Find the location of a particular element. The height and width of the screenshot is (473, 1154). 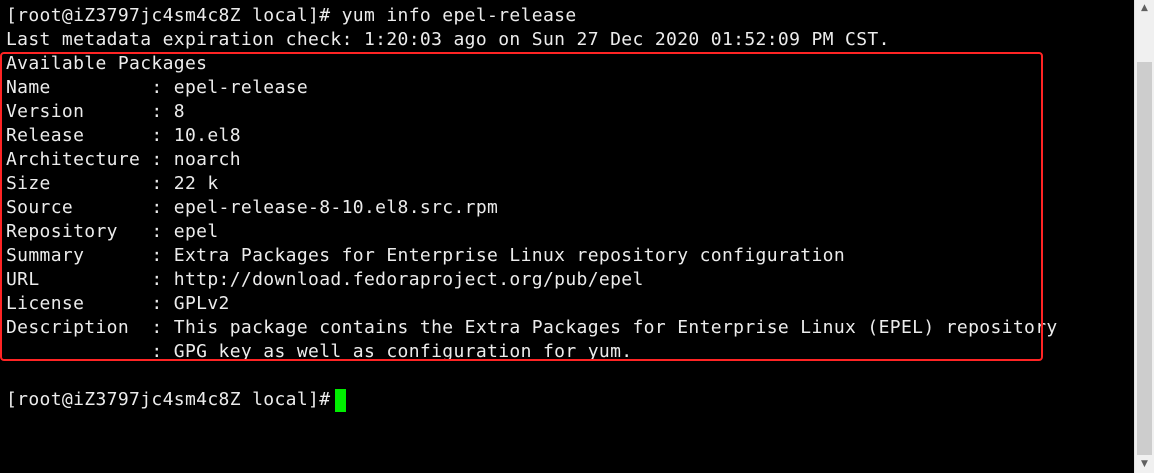

info-repository: Repository : epel is located at coordinates (112, 231).